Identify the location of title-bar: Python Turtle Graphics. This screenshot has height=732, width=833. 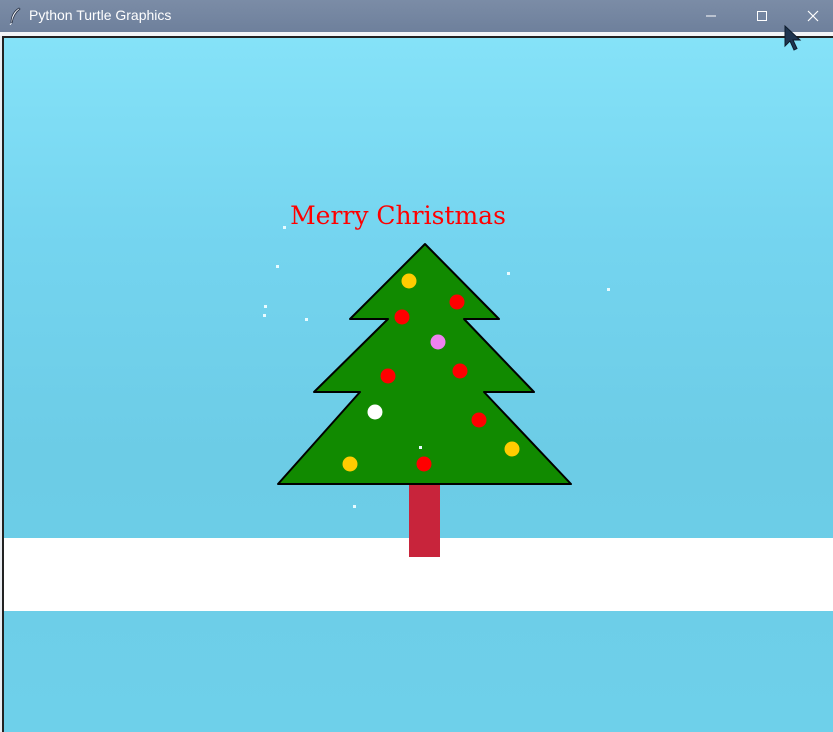
(416, 16).